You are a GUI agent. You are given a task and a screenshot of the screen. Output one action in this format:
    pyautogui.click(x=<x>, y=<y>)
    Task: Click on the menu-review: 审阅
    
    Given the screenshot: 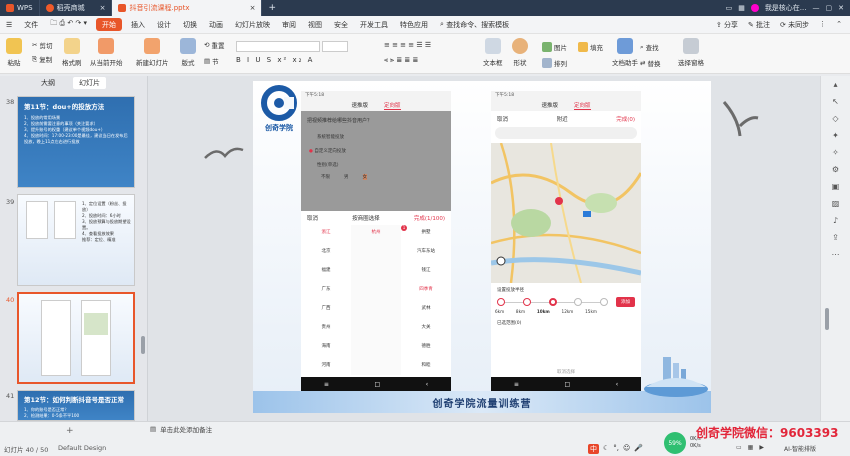 What is the action you would take?
    pyautogui.click(x=289, y=25)
    